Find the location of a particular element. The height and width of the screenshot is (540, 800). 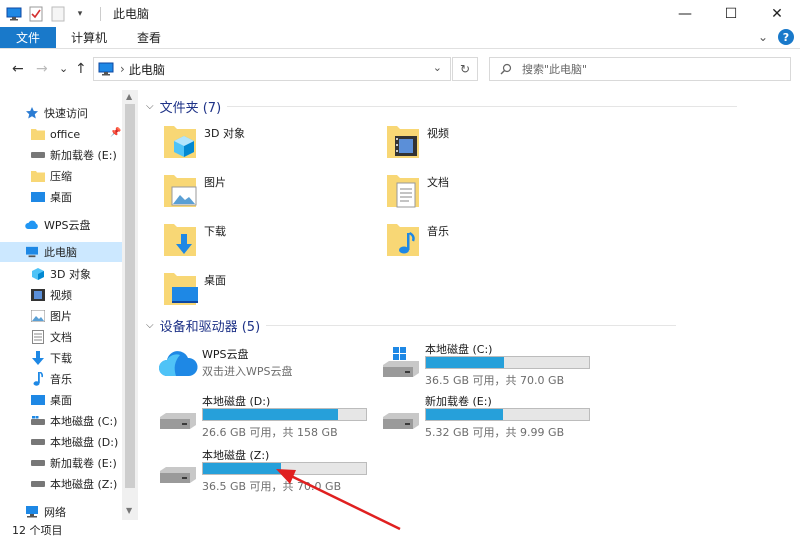

sidebar-item-downloads: 下载 is located at coordinates (51, 358).